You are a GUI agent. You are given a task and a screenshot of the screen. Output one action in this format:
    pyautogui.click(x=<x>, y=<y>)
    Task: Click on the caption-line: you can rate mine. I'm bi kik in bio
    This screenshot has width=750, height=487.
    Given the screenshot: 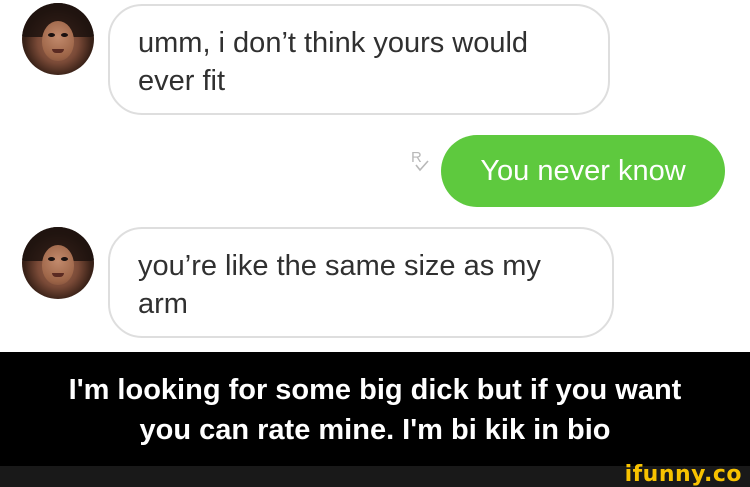 What is the action you would take?
    pyautogui.click(x=375, y=430)
    